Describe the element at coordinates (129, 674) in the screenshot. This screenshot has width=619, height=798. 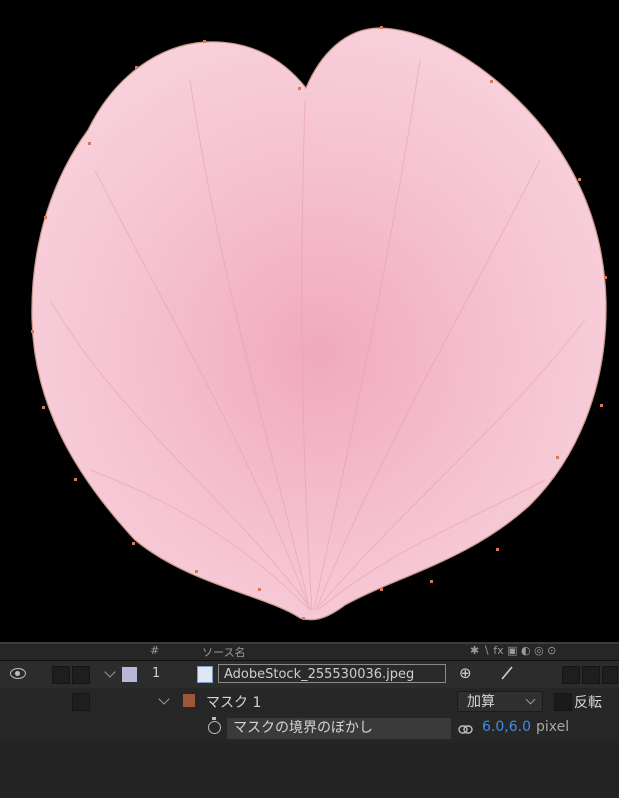
I see `layer-label-color` at that location.